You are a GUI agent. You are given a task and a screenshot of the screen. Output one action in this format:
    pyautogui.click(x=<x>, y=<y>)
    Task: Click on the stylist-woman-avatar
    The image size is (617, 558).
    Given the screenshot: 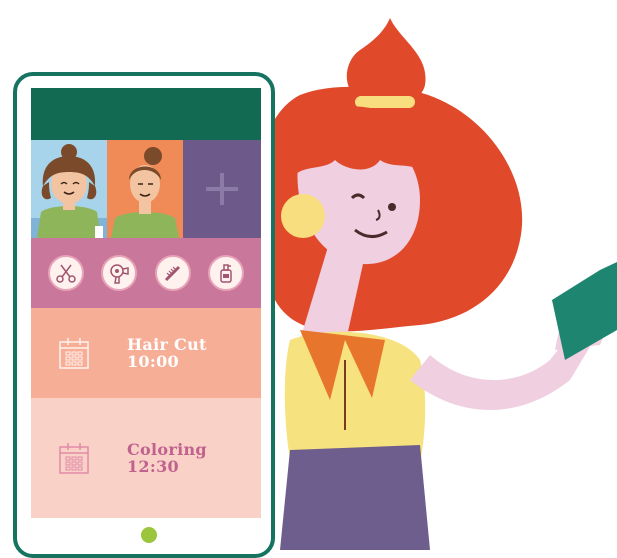 What is the action you would take?
    pyautogui.click(x=69, y=191)
    